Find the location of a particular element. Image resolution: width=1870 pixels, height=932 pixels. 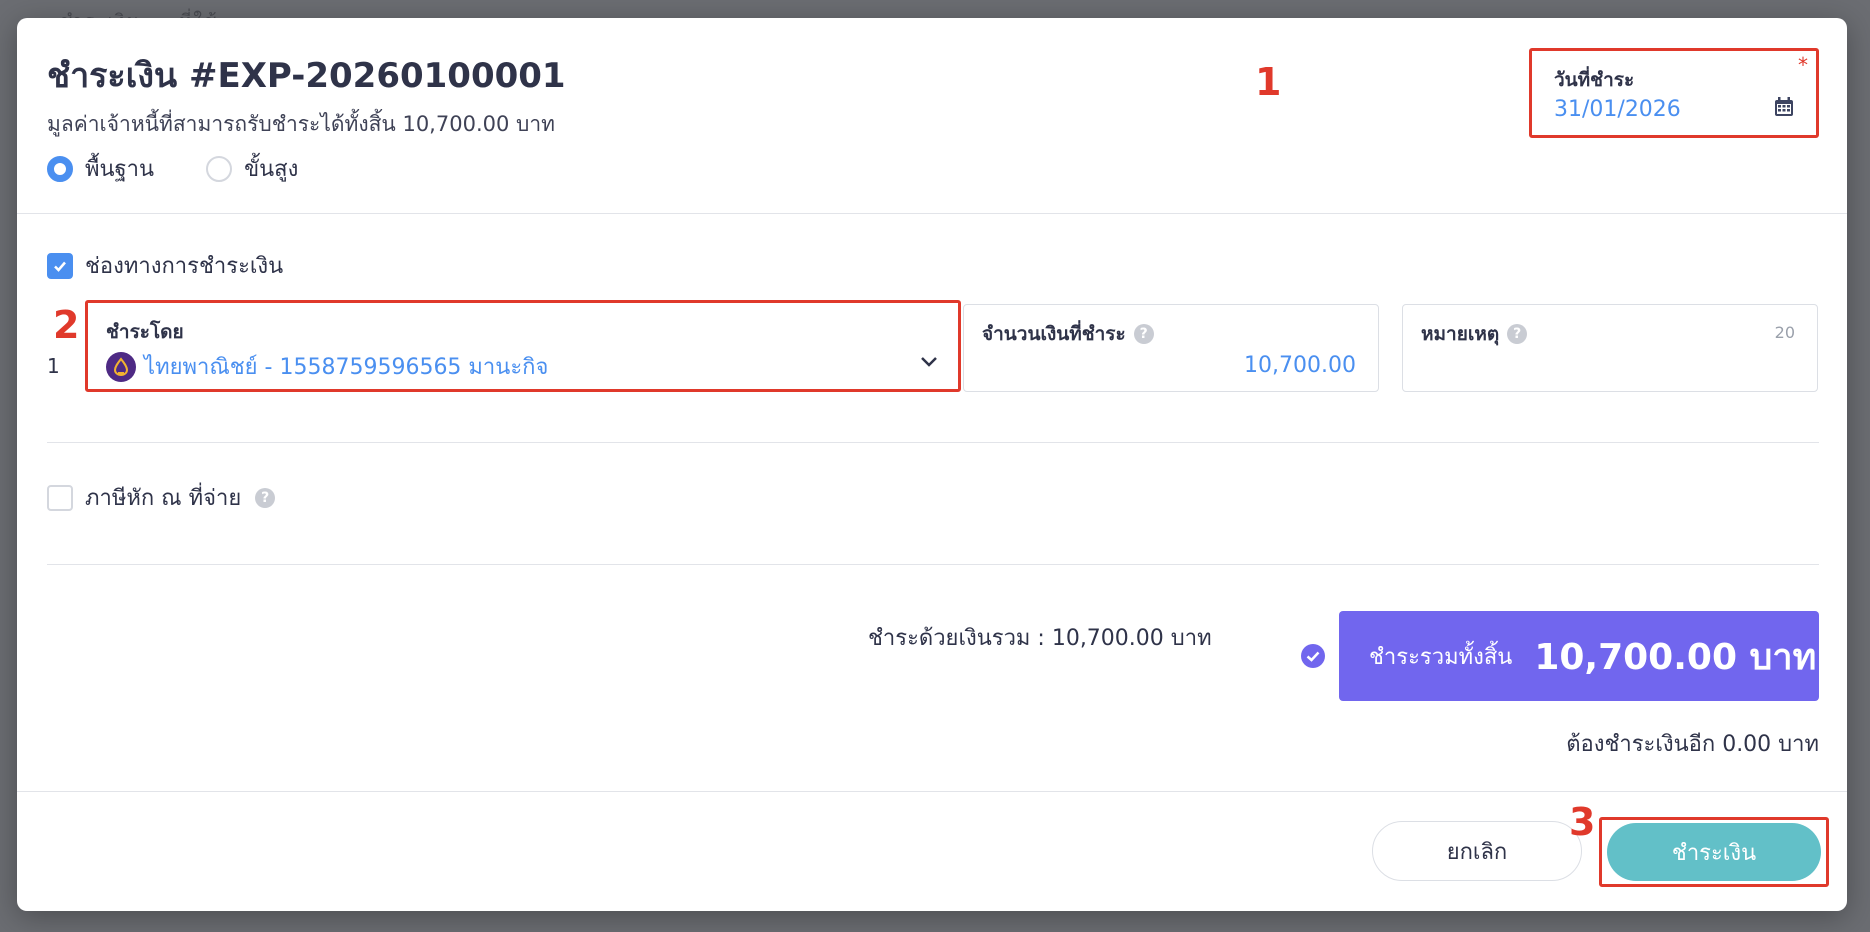

checkbox-checked-icon is located at coordinates (60, 265).